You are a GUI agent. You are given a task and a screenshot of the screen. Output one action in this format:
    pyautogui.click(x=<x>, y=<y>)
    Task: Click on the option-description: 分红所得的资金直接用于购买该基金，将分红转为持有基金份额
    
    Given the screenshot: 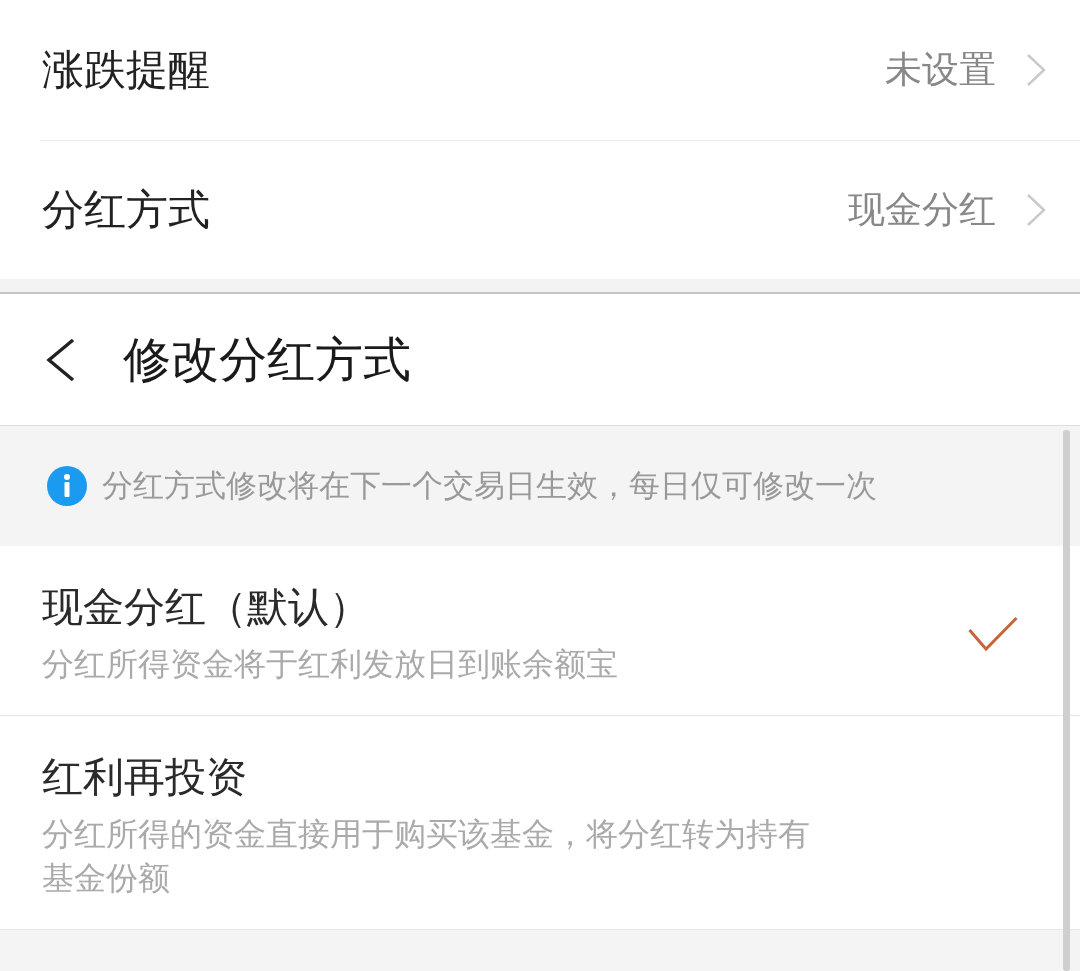 What is the action you would take?
    pyautogui.click(x=426, y=856)
    